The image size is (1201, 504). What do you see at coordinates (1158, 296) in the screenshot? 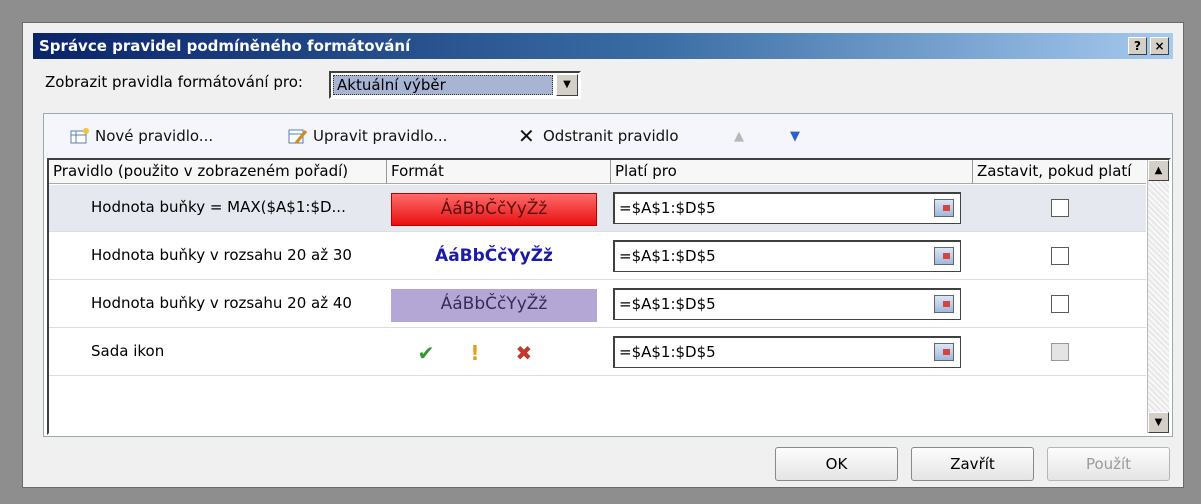
I see `vertical-scrollbar: ▲ ▼` at bounding box center [1158, 296].